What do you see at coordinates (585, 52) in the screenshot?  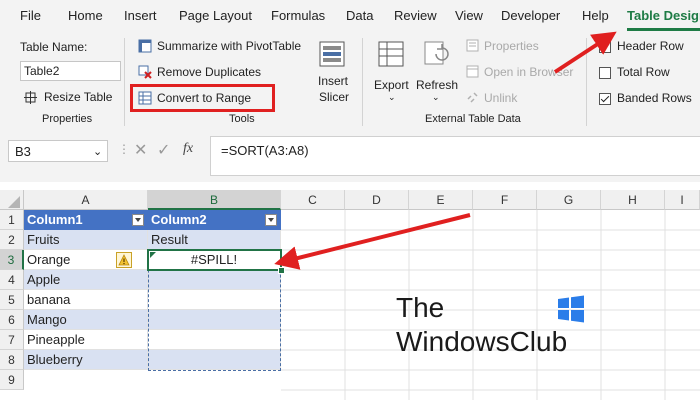 I see `arrow-to-table-design` at bounding box center [585, 52].